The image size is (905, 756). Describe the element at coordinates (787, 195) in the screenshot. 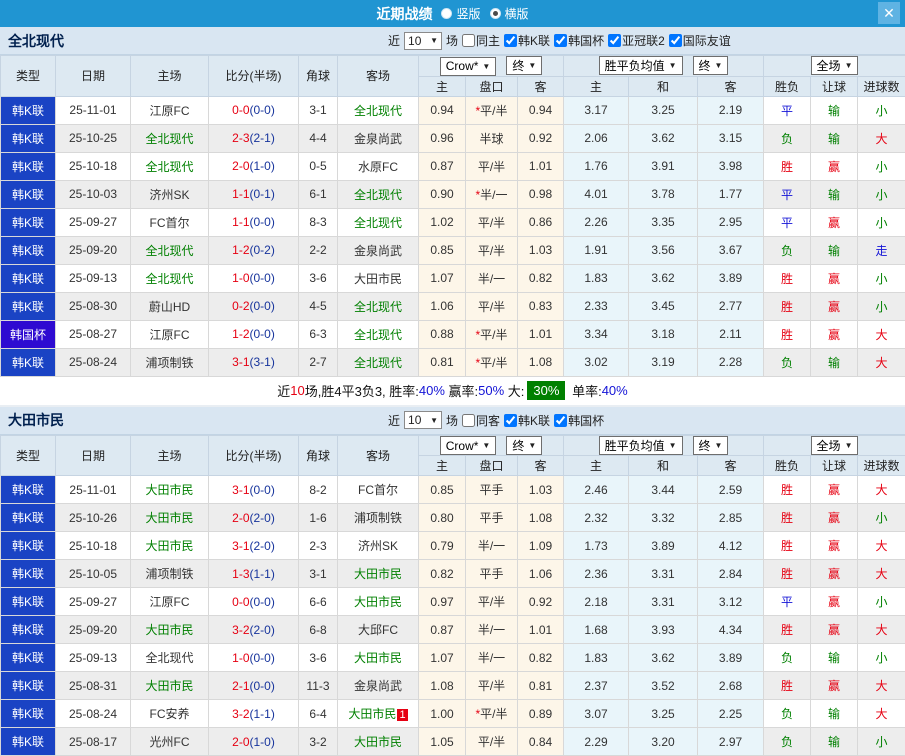

I see `wdl-result: 平` at that location.